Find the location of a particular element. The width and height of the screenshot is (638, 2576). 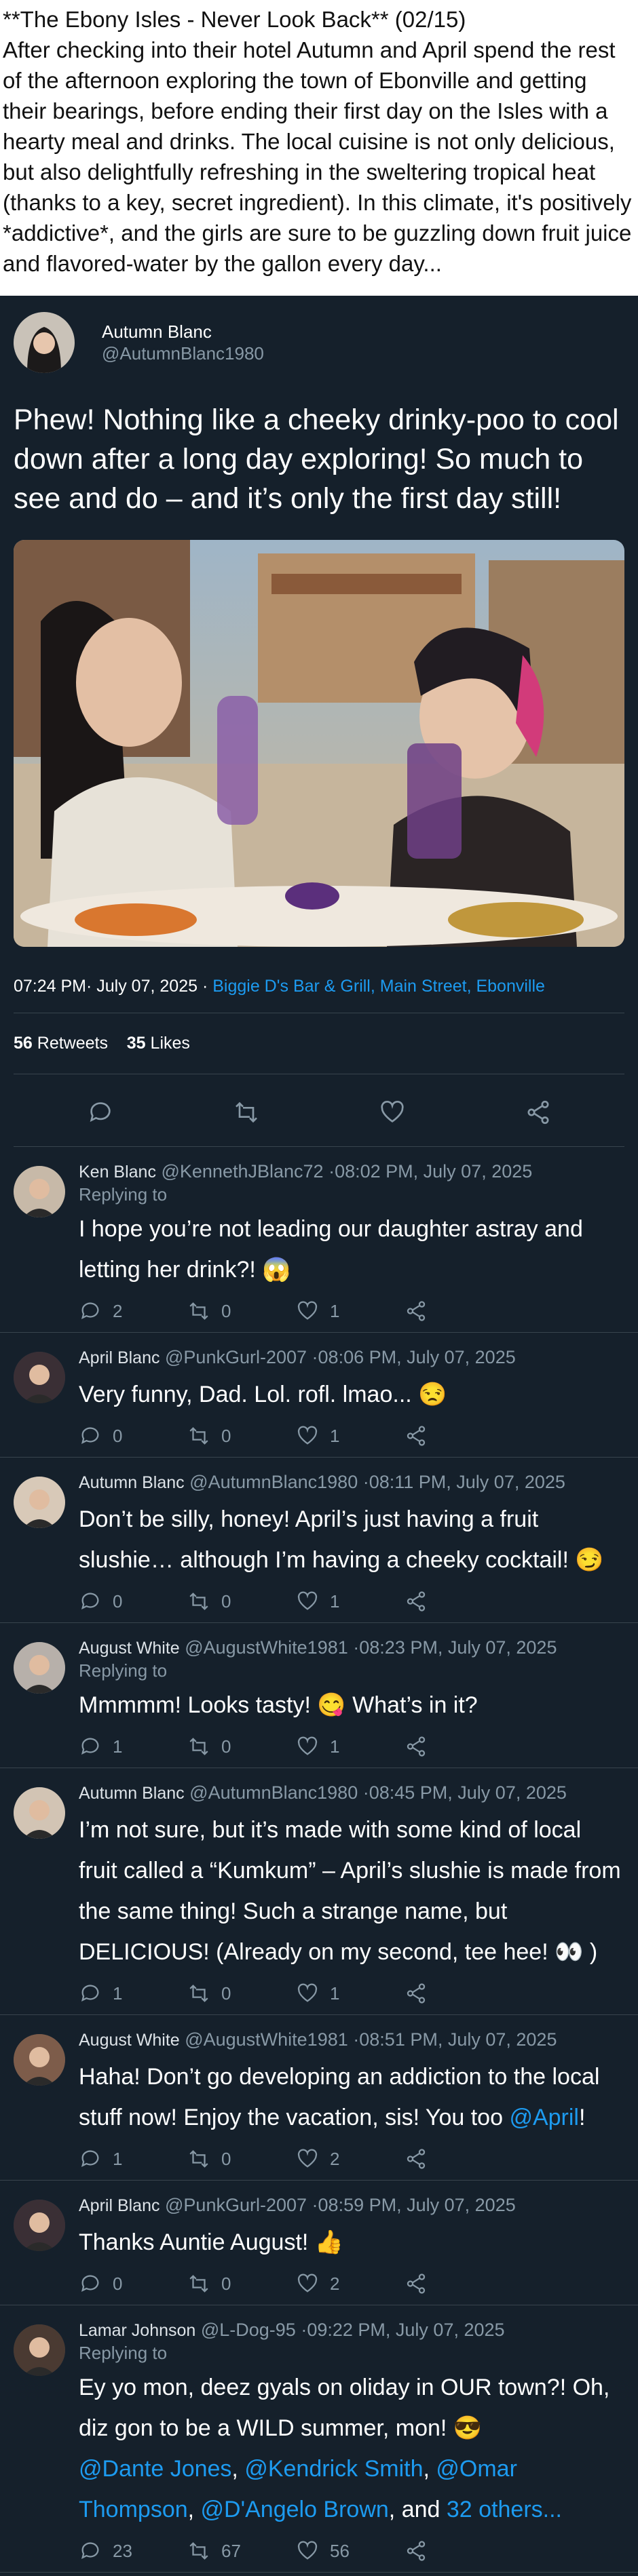

reply-text-end: ! is located at coordinates (582, 2117).